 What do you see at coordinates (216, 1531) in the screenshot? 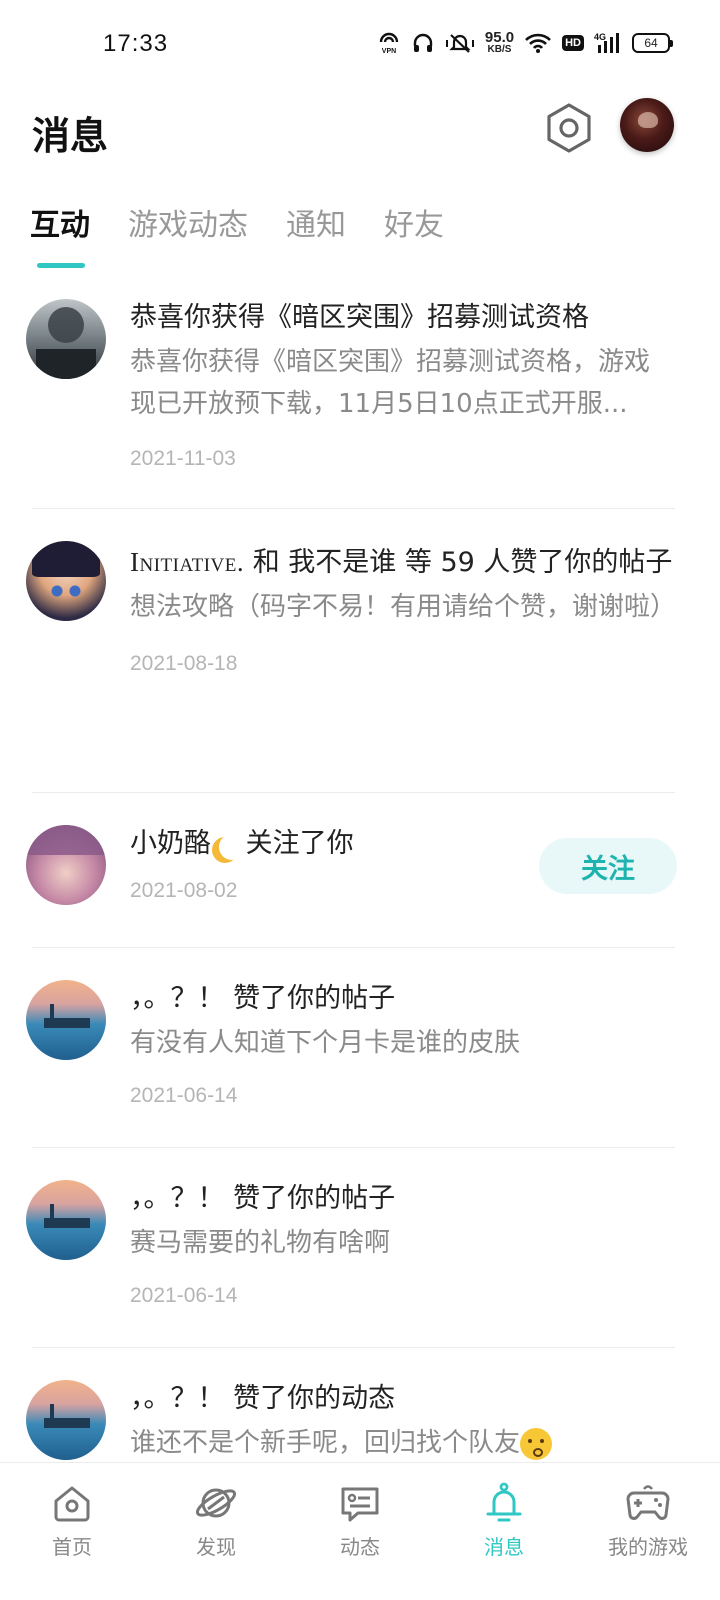
I see `nav-discover: 发现` at bounding box center [216, 1531].